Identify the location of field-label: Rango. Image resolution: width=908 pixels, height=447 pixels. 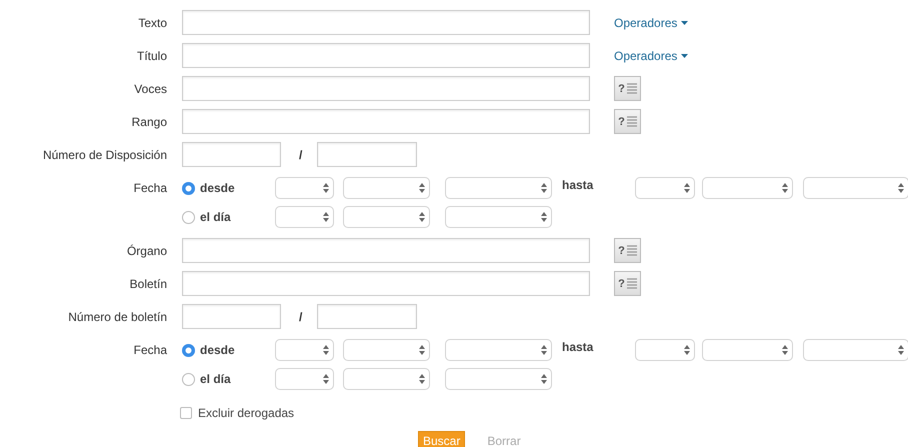
(148, 122).